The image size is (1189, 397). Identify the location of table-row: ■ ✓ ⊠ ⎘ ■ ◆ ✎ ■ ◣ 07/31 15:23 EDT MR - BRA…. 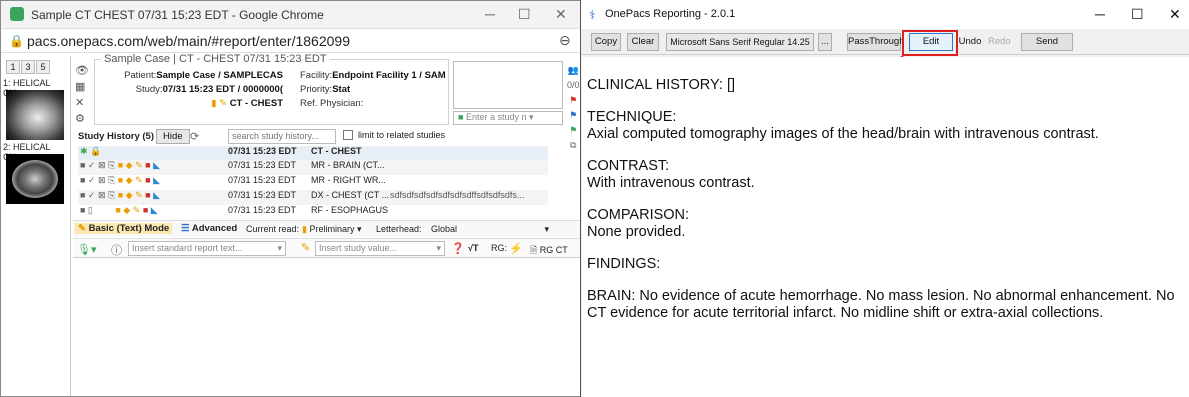
(313, 167).